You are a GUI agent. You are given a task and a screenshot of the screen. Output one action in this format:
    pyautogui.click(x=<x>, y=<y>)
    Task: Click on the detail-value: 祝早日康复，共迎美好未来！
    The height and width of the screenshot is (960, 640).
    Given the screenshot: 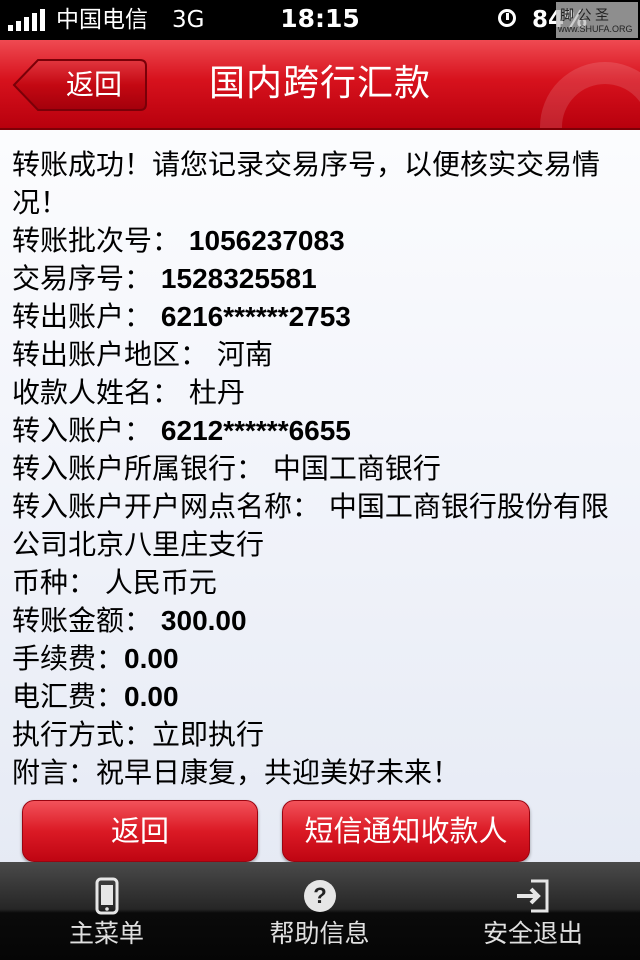 What is the action you would take?
    pyautogui.click(x=278, y=772)
    